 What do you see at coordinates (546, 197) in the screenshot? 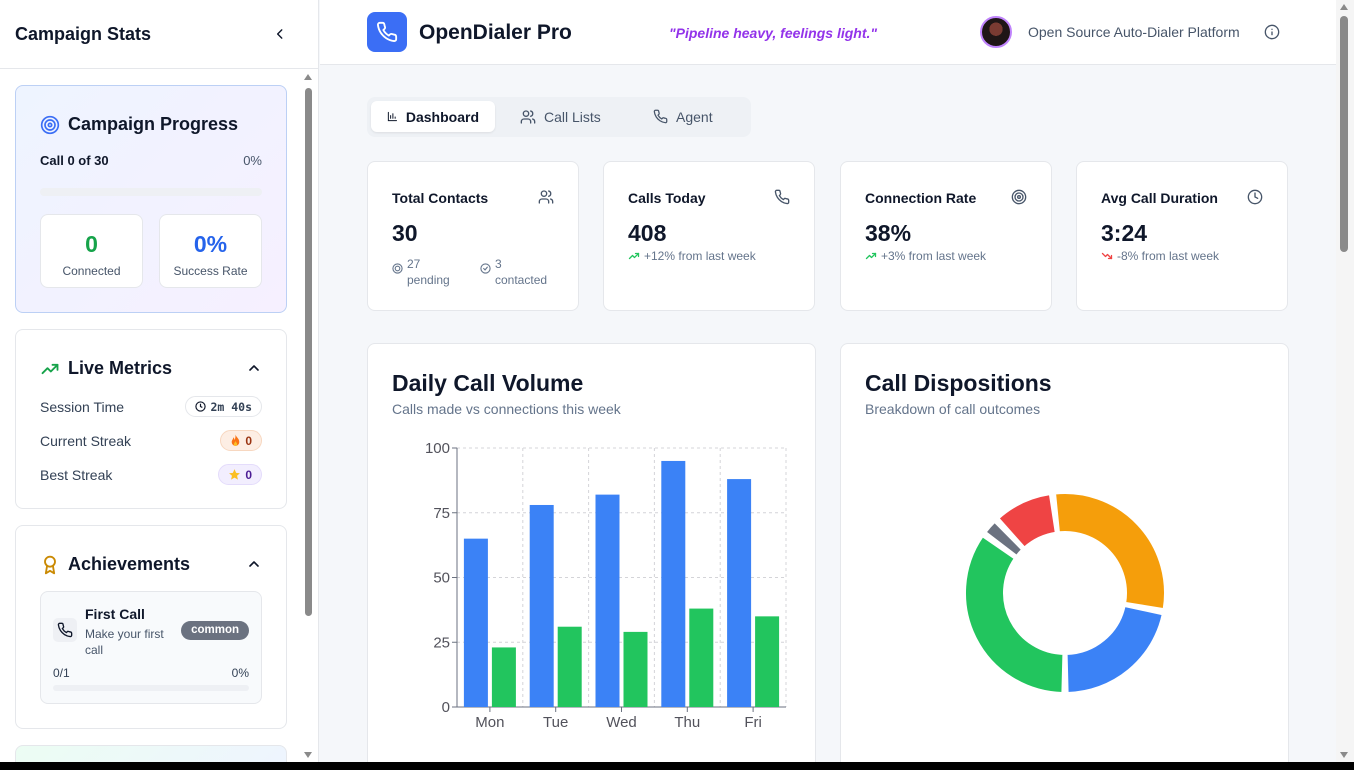
I see `users-icon` at bounding box center [546, 197].